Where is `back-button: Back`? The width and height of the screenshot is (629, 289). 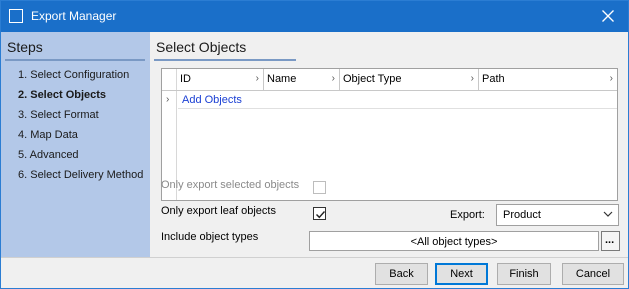 back-button: Back is located at coordinates (401, 274).